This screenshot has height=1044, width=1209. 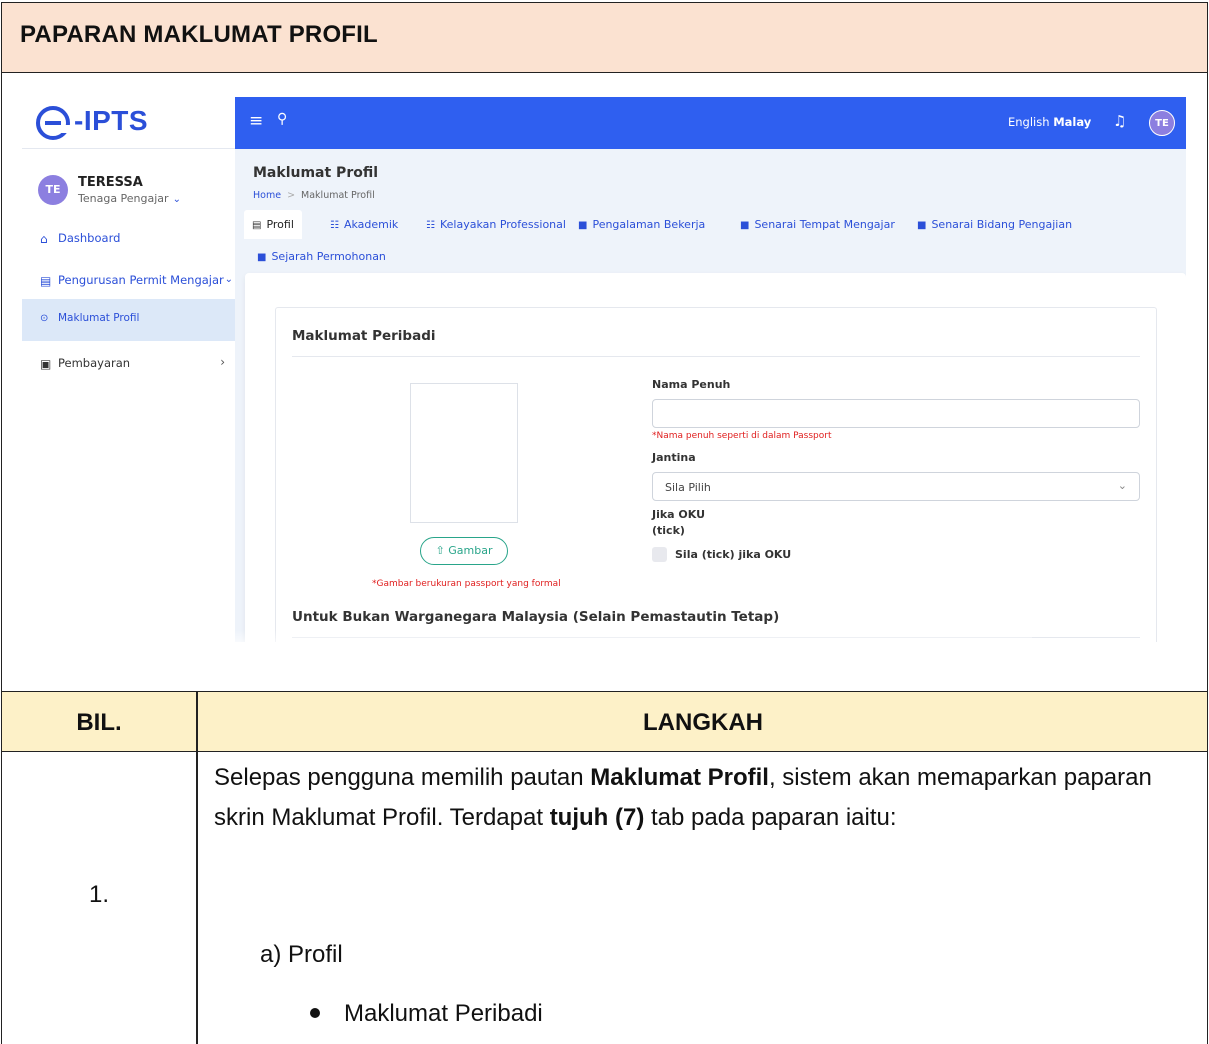 I want to click on nama-penuh-label: Nama Penuh, so click(x=691, y=384).